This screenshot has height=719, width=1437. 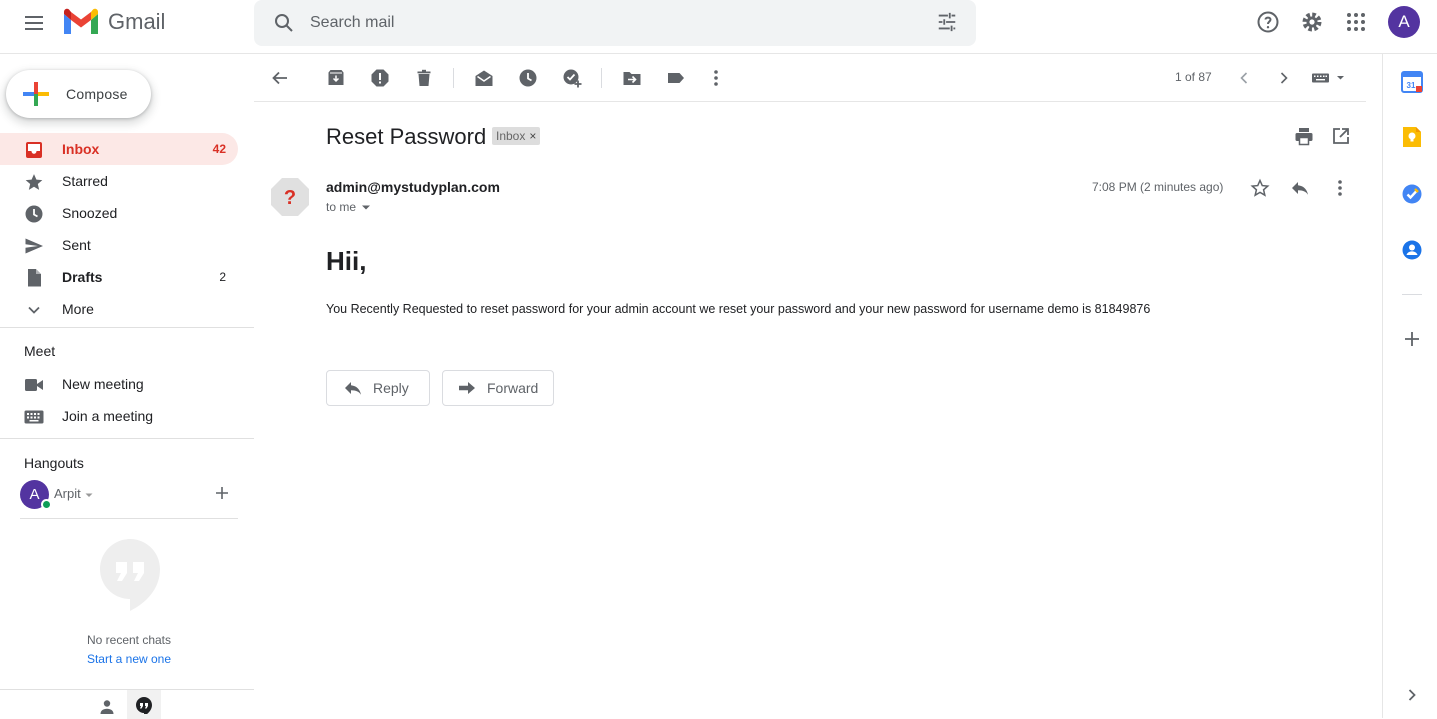 I want to click on message-more-icon, so click(x=1340, y=188).